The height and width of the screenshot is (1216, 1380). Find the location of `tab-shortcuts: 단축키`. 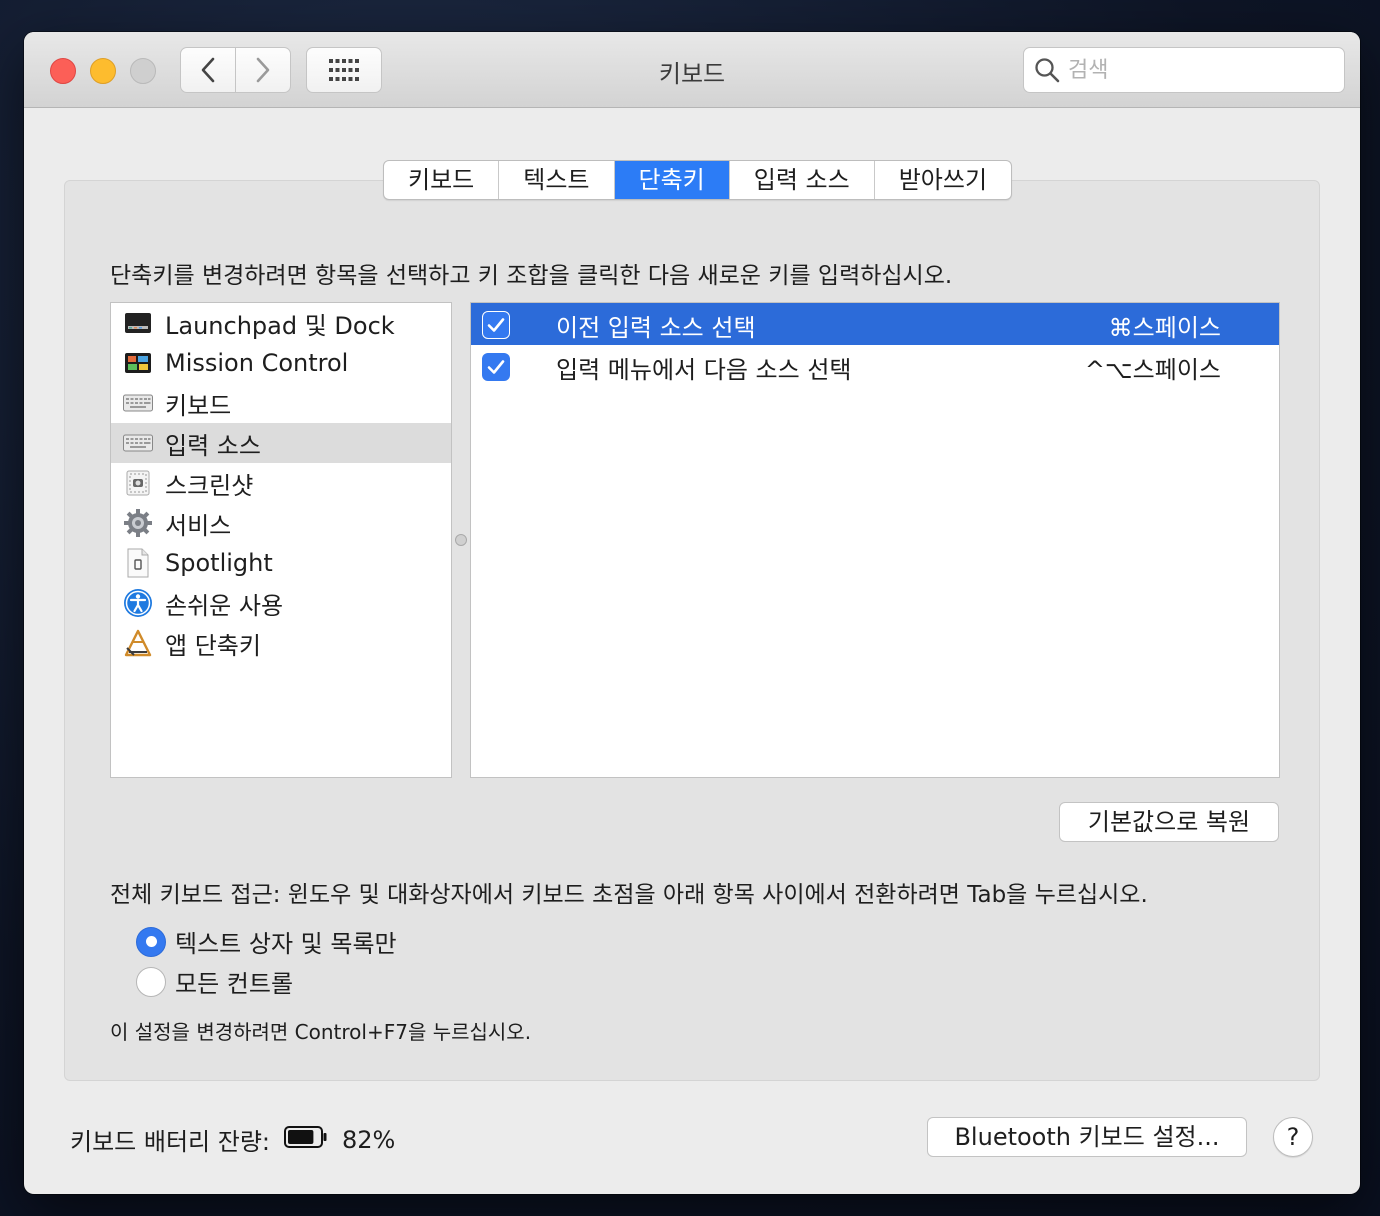

tab-shortcuts: 단축키 is located at coordinates (671, 180).